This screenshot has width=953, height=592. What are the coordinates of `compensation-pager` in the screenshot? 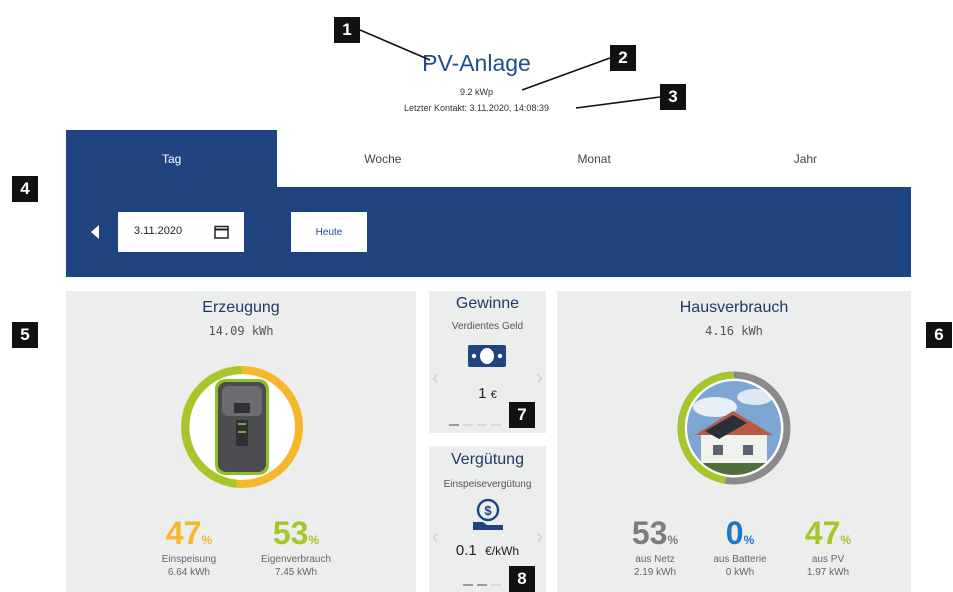 It's located at (482, 585).